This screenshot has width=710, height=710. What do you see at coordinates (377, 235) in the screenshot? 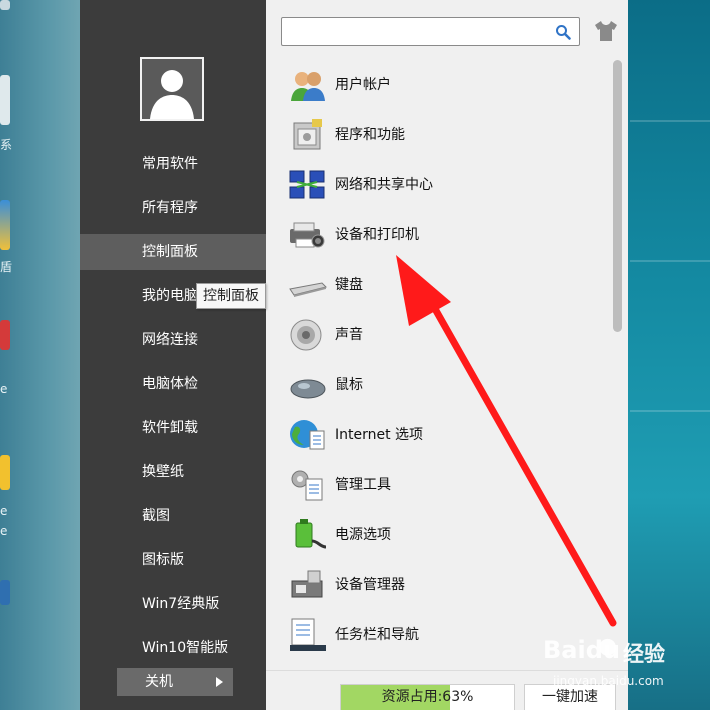
I see `cp-item-label: 设备和打印机` at bounding box center [377, 235].